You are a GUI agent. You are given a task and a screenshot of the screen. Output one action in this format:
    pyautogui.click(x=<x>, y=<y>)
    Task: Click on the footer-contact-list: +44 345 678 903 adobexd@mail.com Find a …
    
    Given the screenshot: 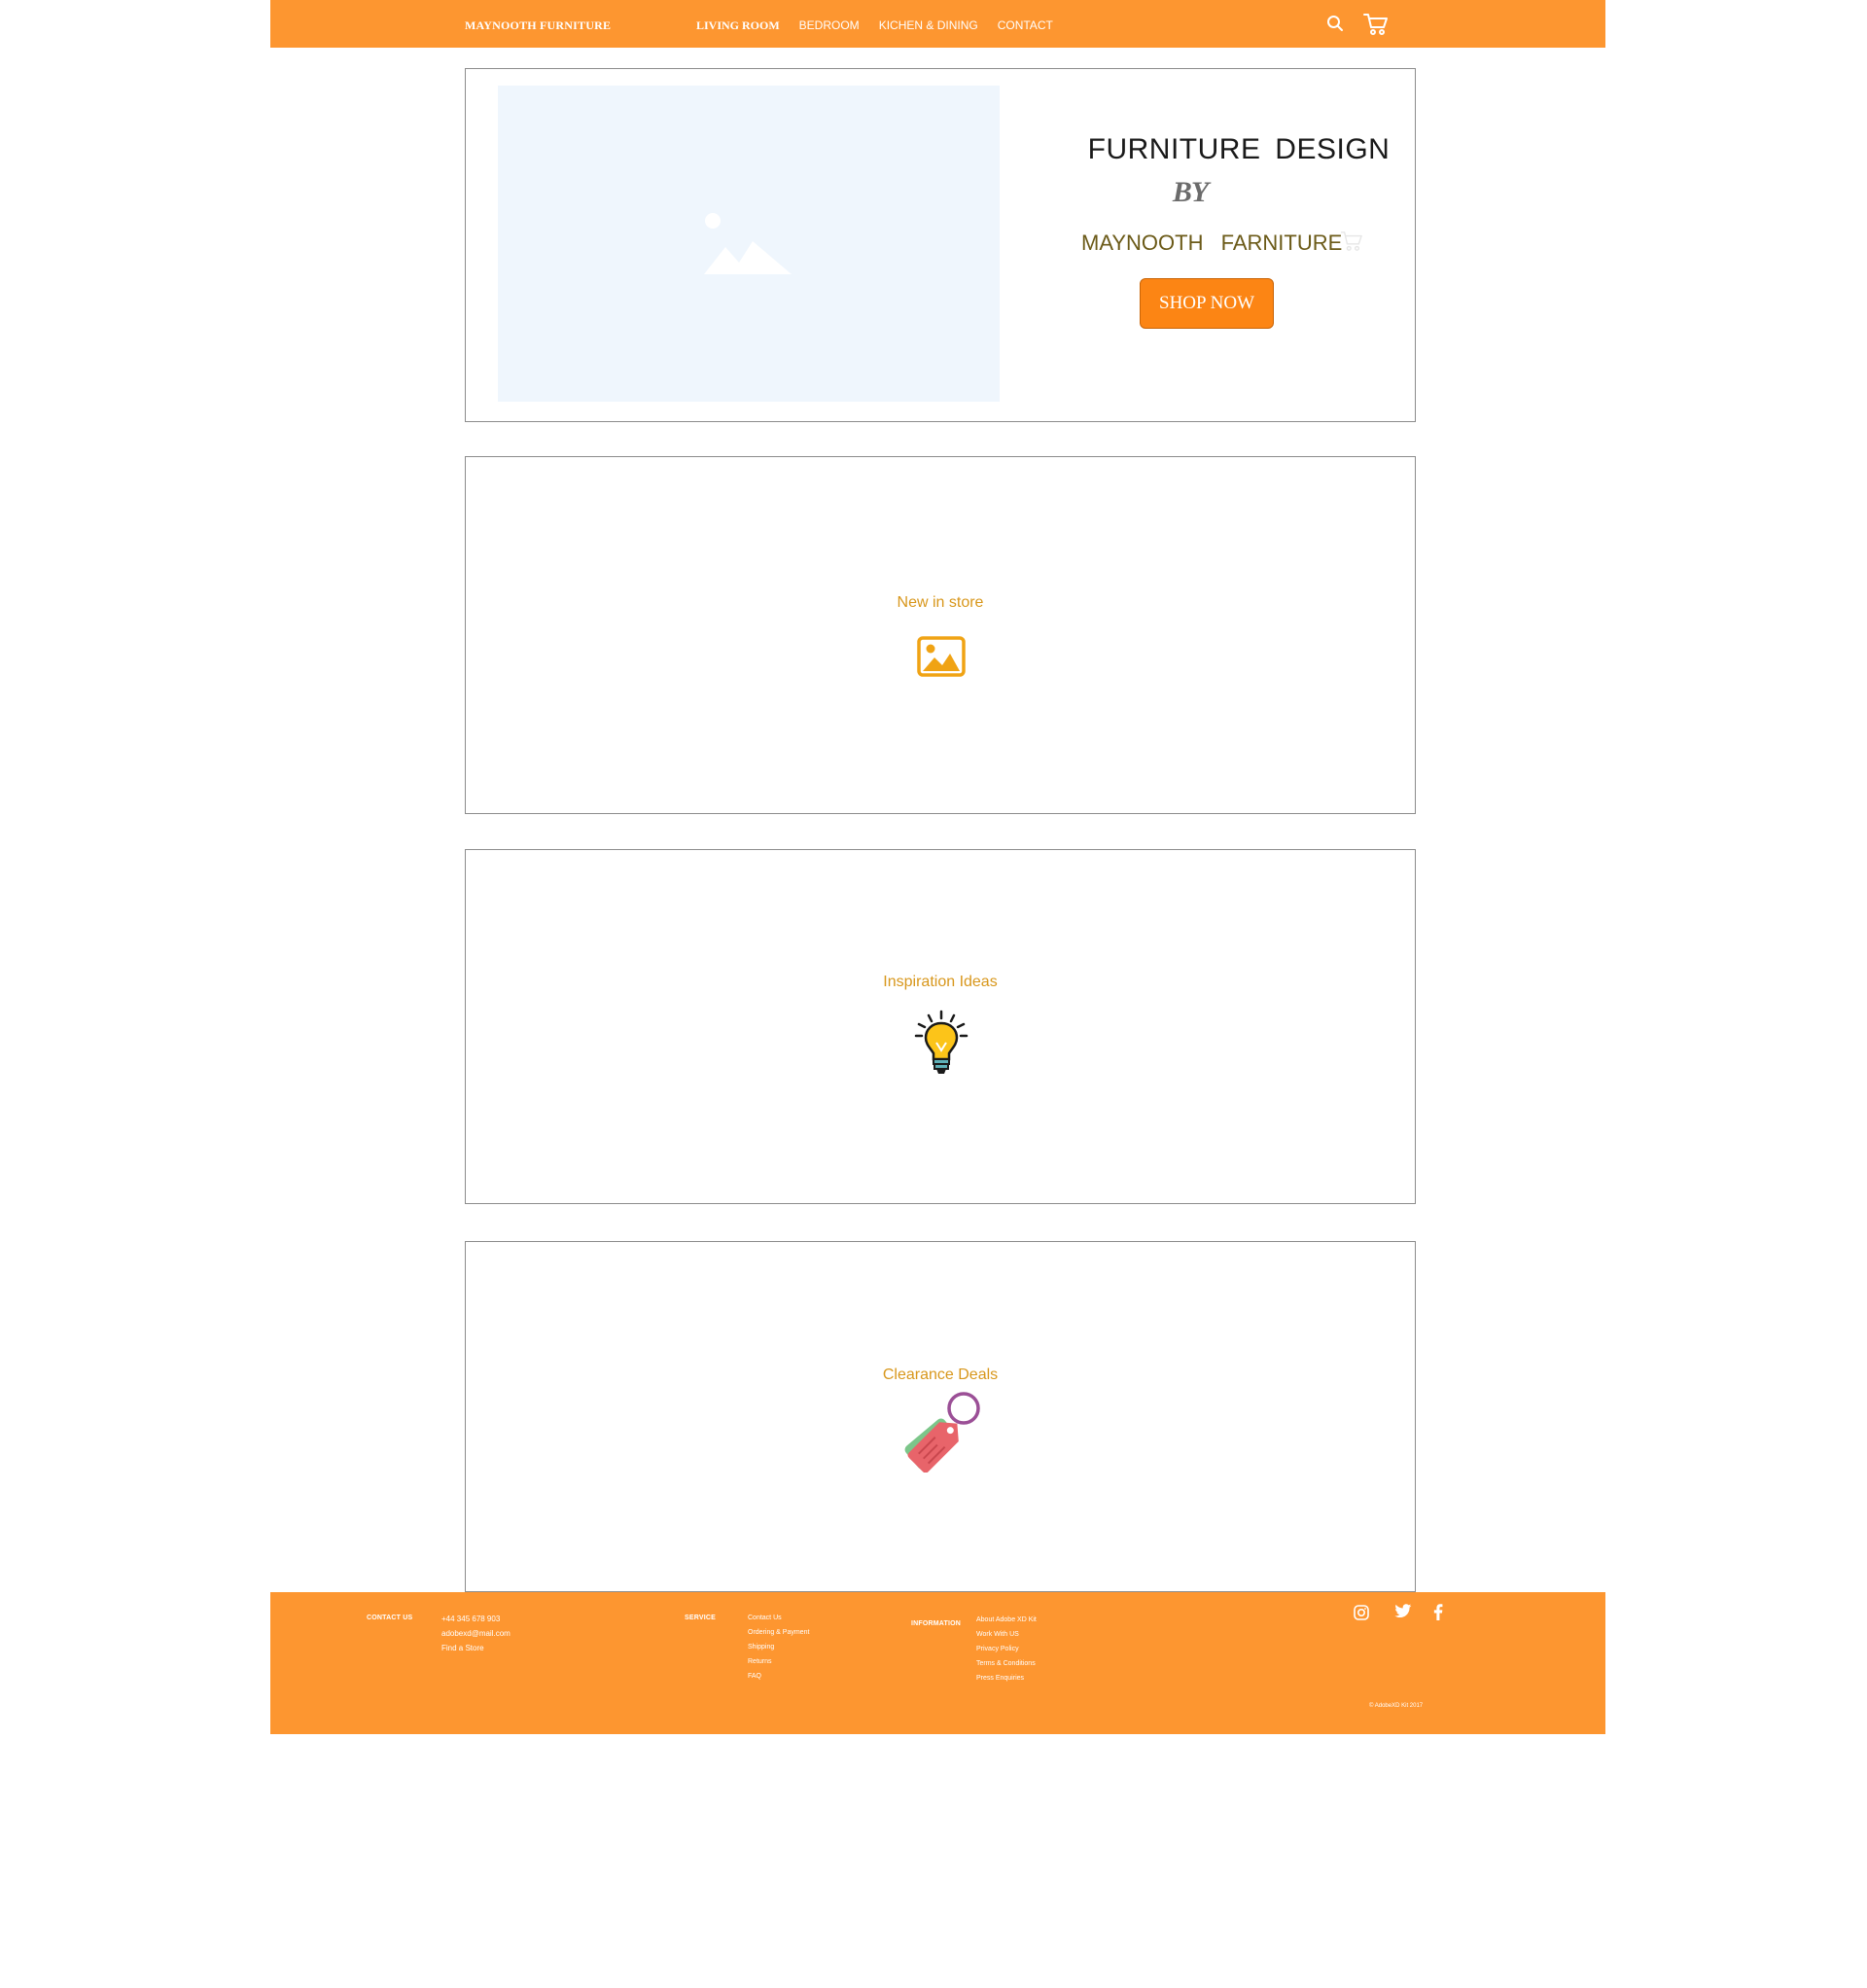 What is the action you would take?
    pyautogui.click(x=476, y=1633)
    